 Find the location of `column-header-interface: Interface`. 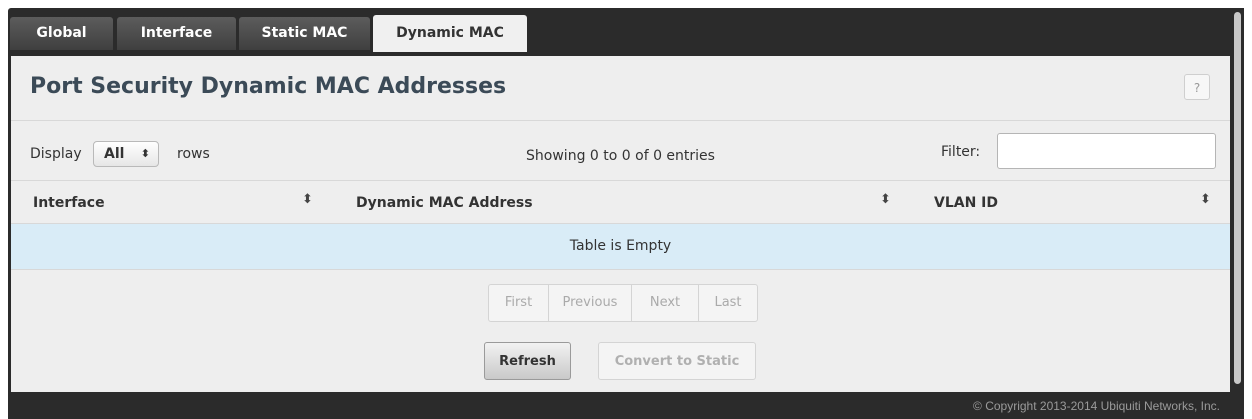

column-header-interface: Interface is located at coordinates (69, 203).